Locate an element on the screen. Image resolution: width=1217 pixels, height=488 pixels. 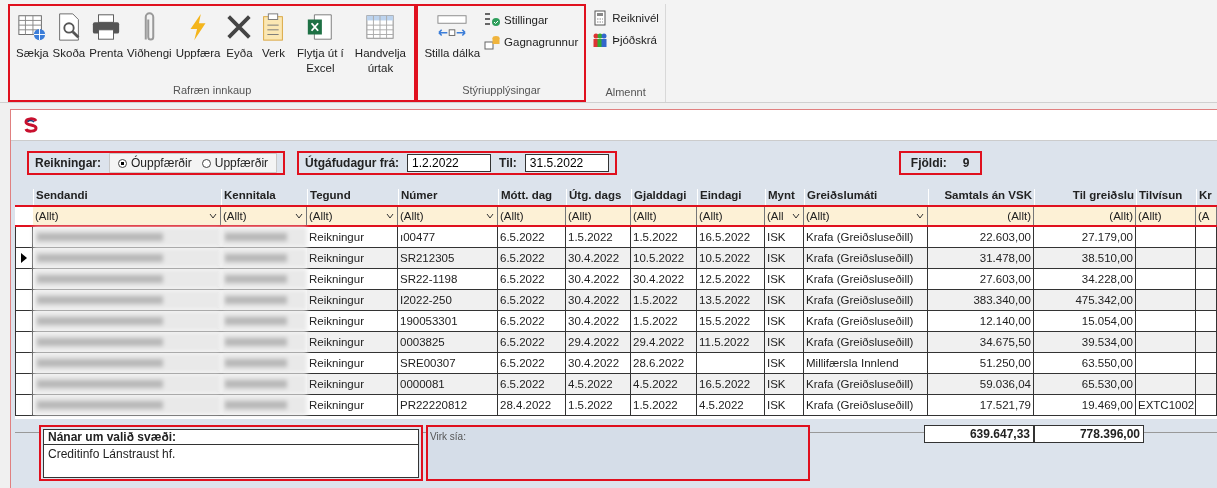
table-cell: 475.342,00 is located at coordinates (1085, 300).